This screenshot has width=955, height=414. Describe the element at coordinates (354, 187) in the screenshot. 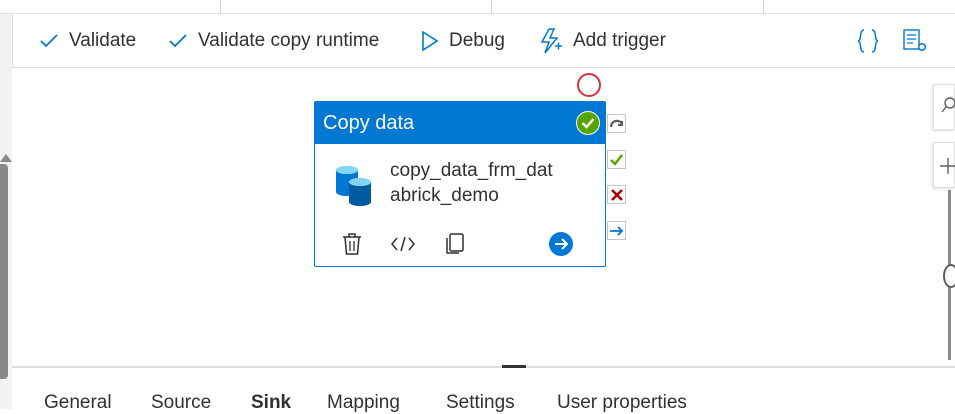

I see `database-icon` at that location.